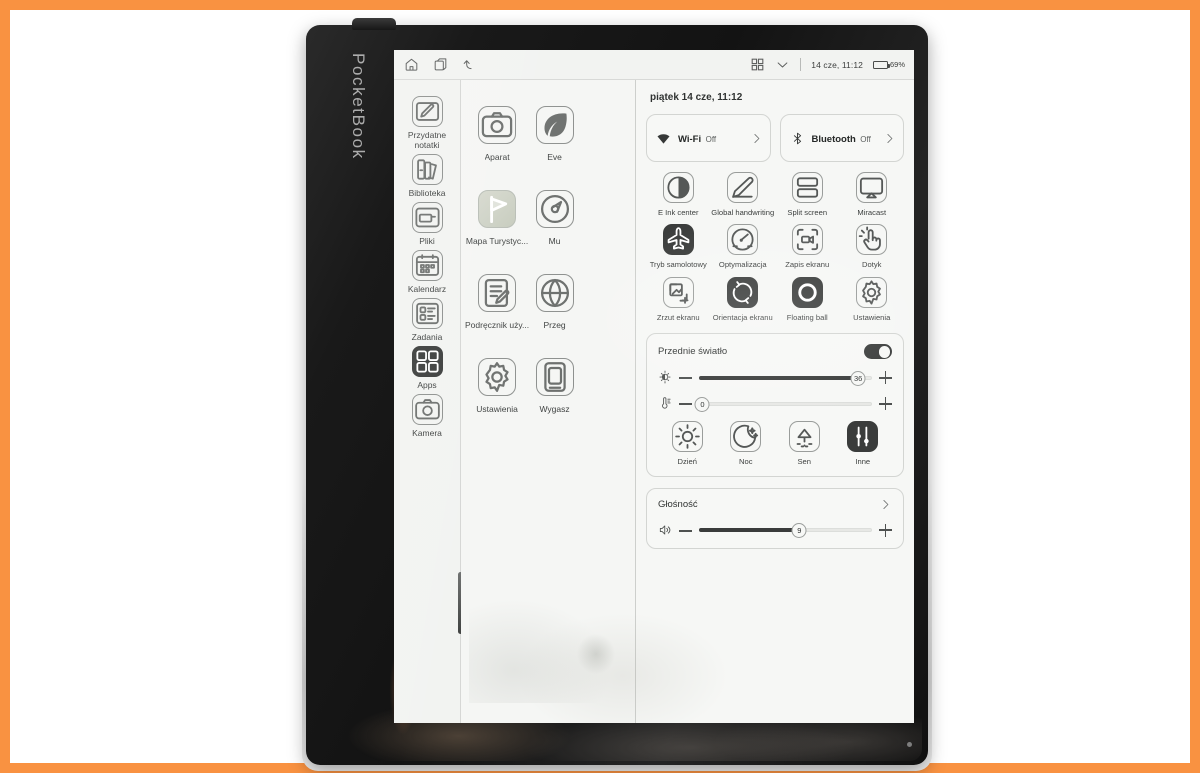 The height and width of the screenshot is (773, 1200). Describe the element at coordinates (807, 240) in the screenshot. I see `screen-record-icon` at that location.